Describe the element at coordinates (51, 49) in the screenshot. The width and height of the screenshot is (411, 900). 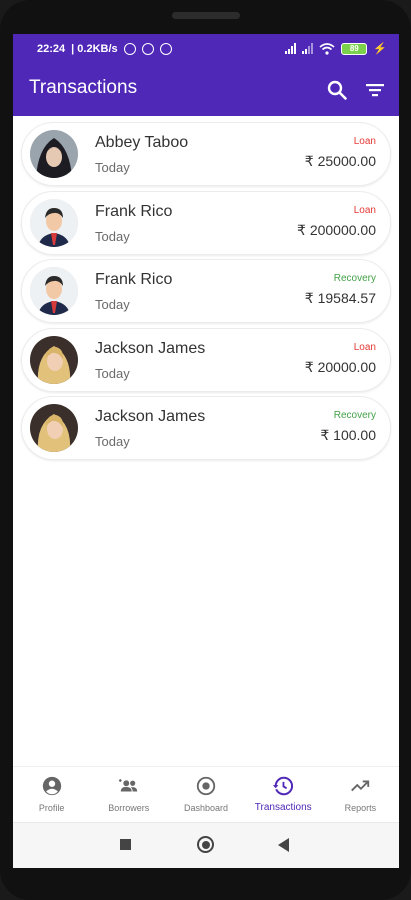
I see `status-time: 22:24` at that location.